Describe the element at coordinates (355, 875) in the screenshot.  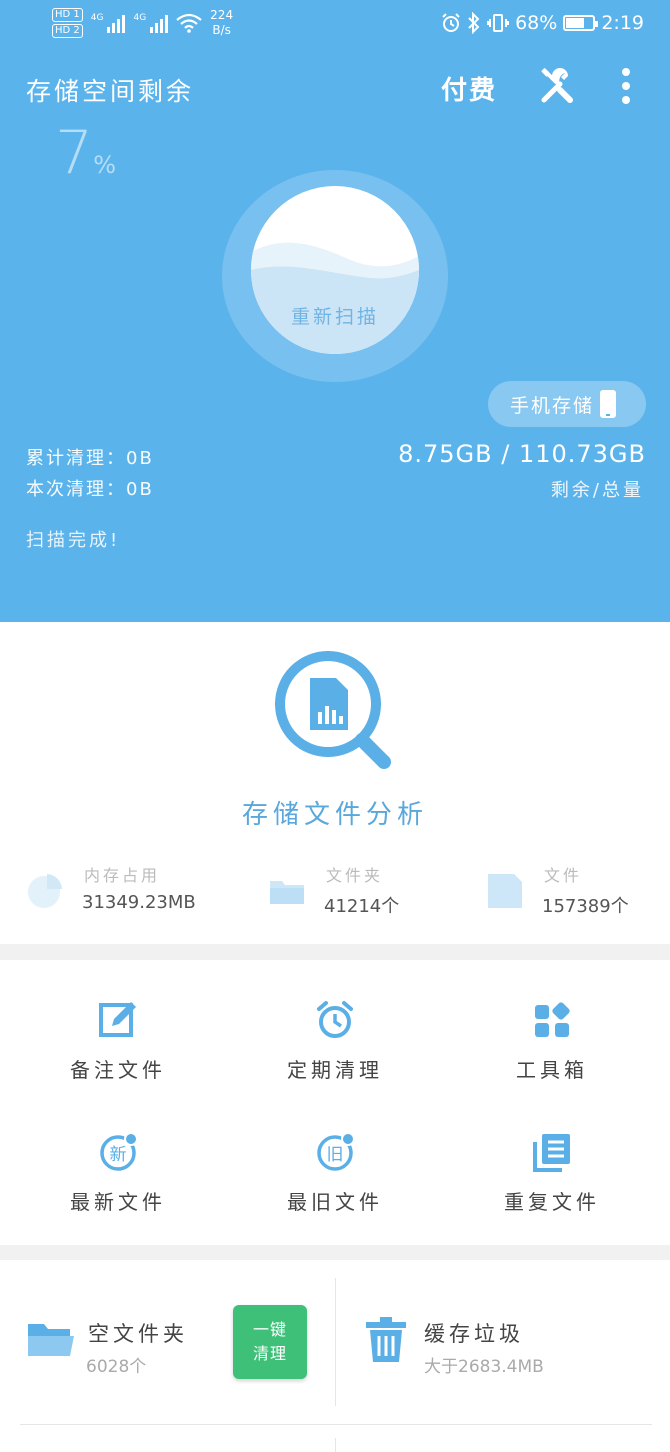
I see `metric-label: 文件夹` at that location.